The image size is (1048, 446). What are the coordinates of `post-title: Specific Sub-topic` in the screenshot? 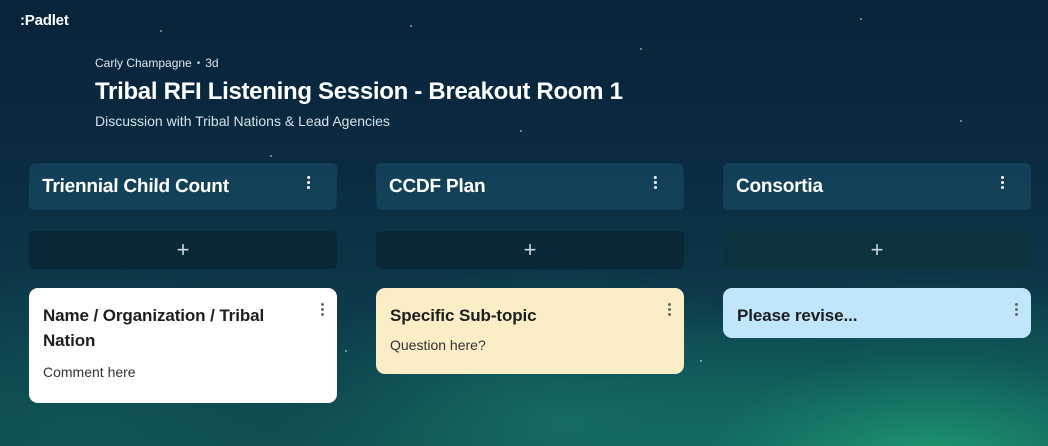 It's located at (463, 315).